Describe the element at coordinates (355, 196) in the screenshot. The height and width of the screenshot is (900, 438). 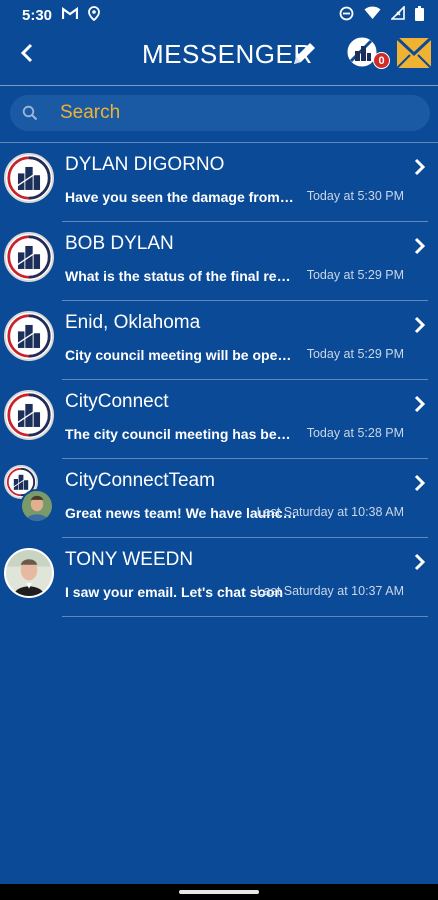
I see `message-timestamp: Today at 5:30 PM` at that location.